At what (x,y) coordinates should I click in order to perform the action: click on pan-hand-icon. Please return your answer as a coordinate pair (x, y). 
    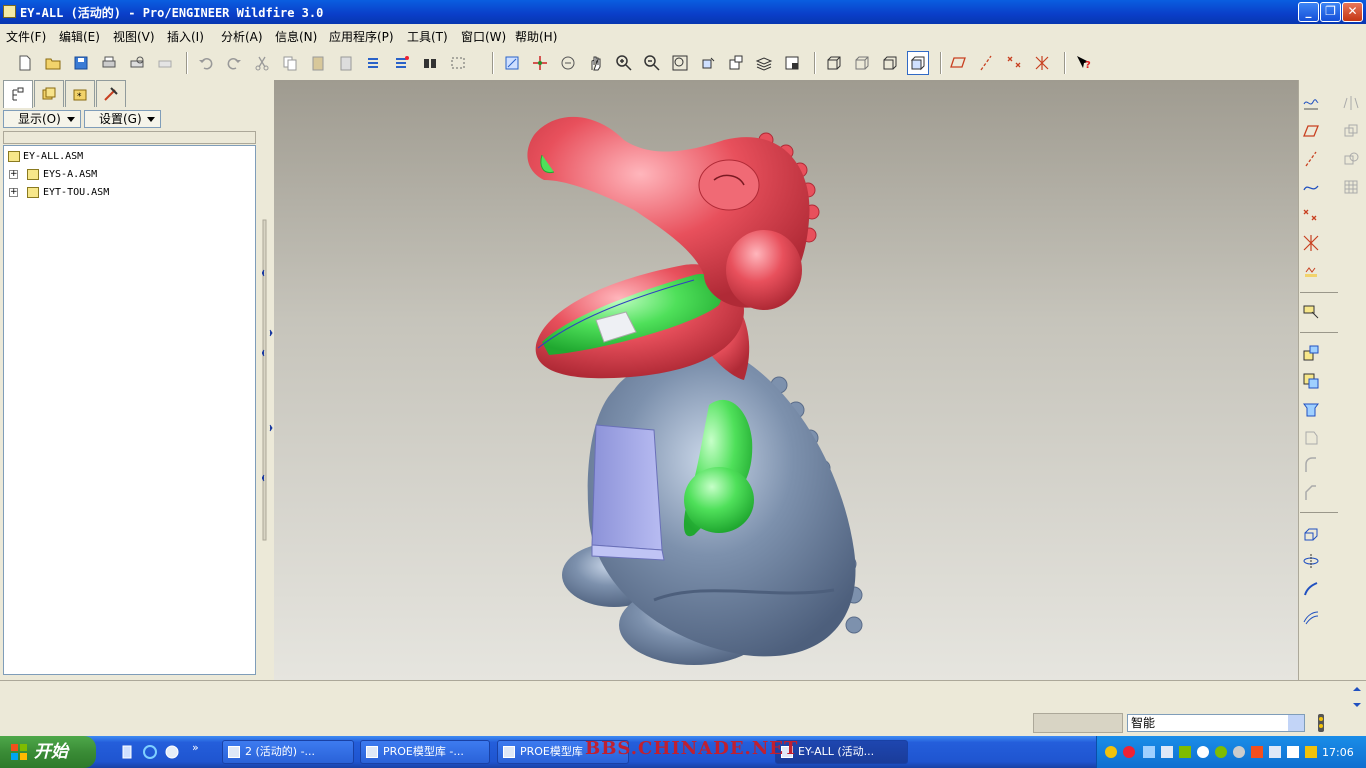
    Looking at the image, I should click on (596, 63).